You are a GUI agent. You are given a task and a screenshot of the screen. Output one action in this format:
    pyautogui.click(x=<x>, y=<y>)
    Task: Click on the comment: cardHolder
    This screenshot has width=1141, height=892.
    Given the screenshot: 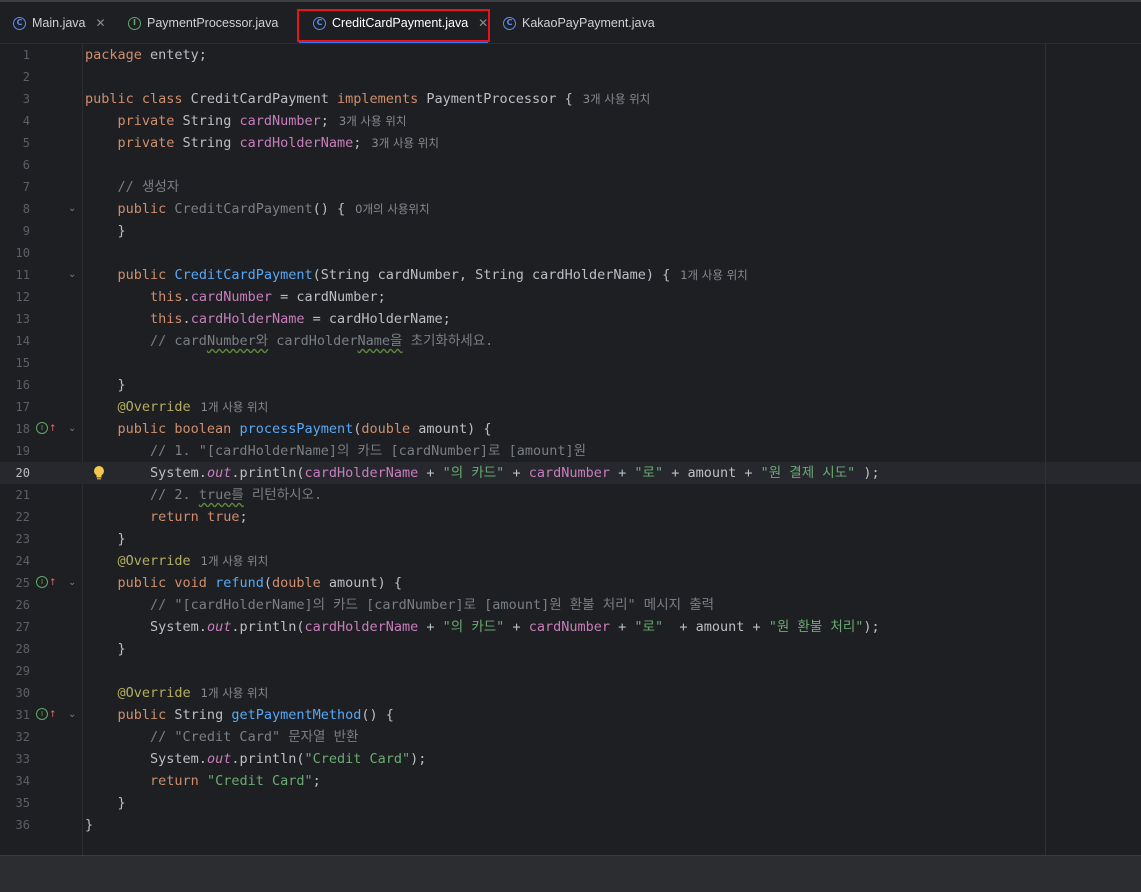 What is the action you would take?
    pyautogui.click(x=313, y=341)
    